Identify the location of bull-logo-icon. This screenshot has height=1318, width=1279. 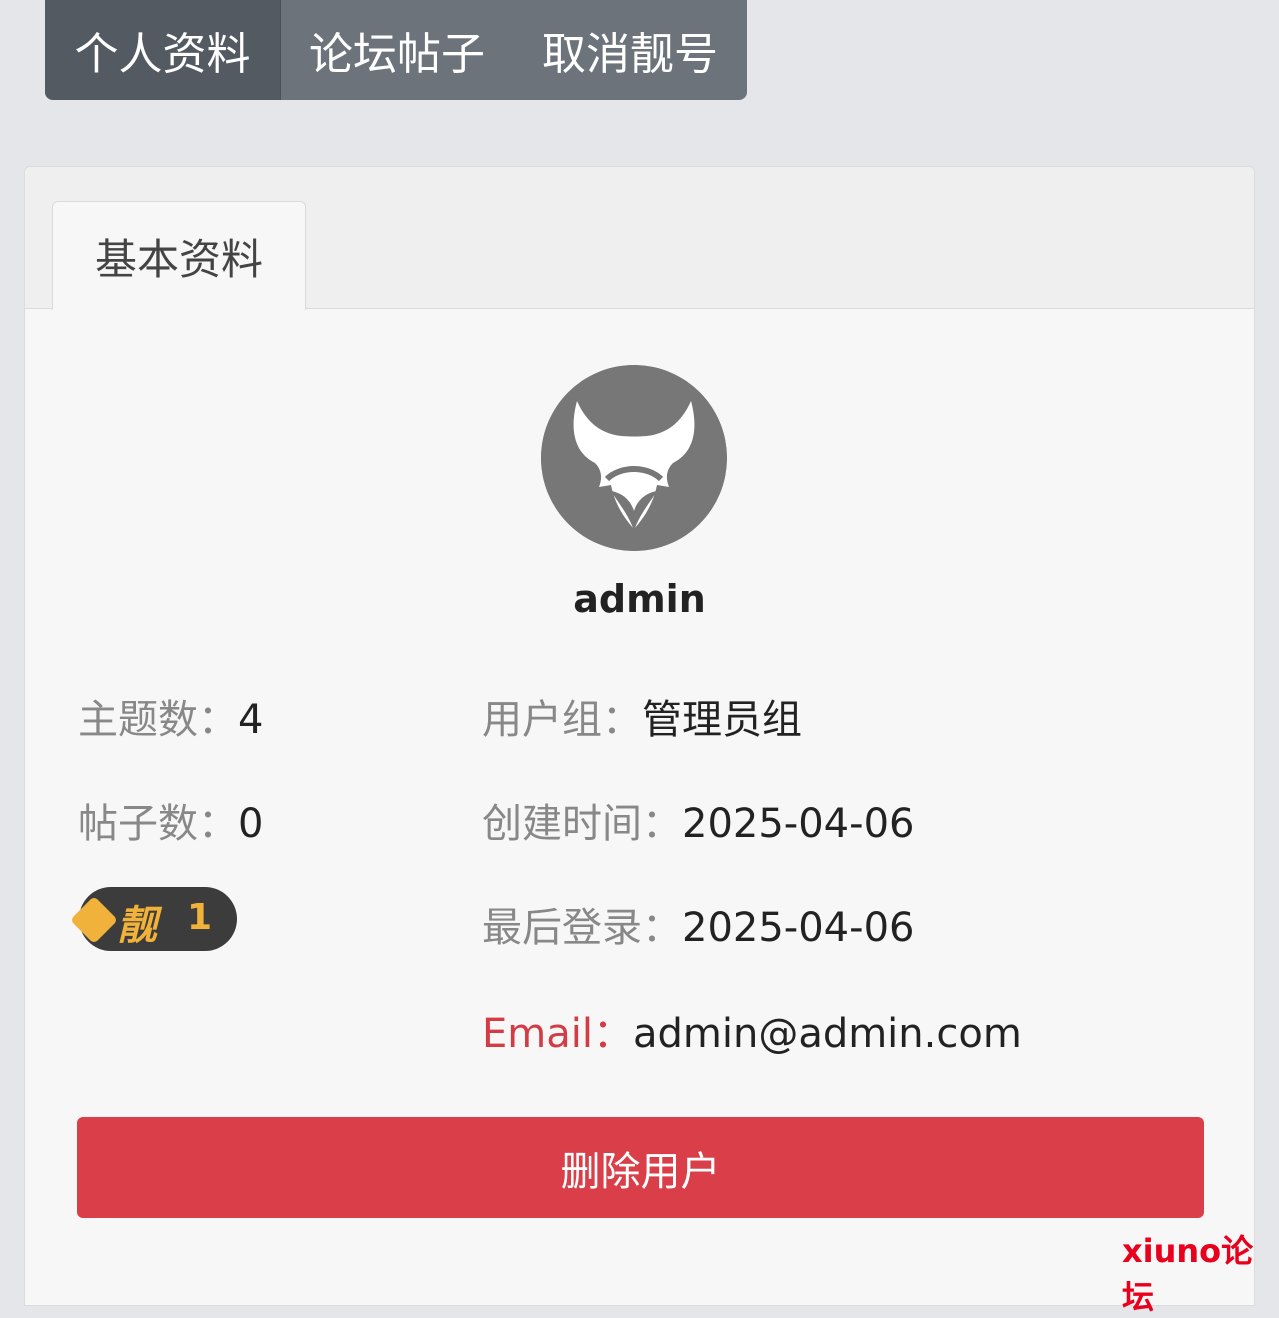
(634, 458).